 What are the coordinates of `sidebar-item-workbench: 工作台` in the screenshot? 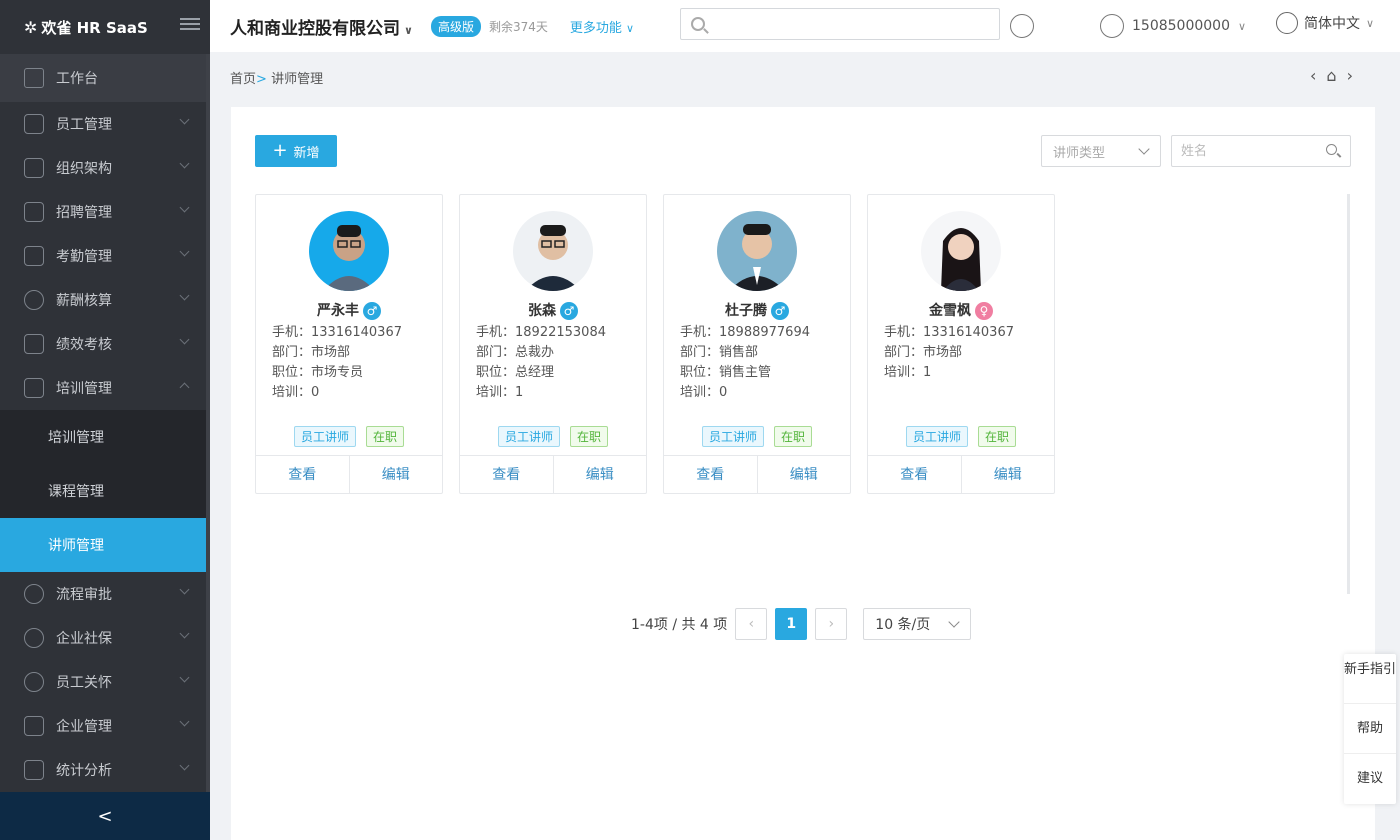 It's located at (105, 78).